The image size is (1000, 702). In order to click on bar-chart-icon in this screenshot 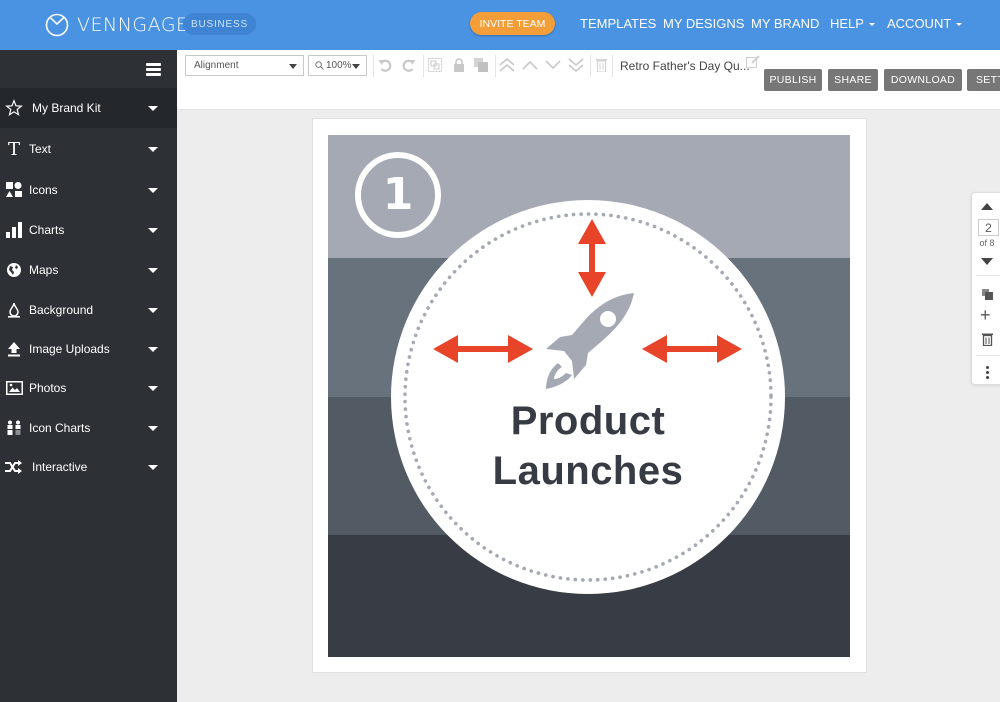, I will do `click(14, 230)`.